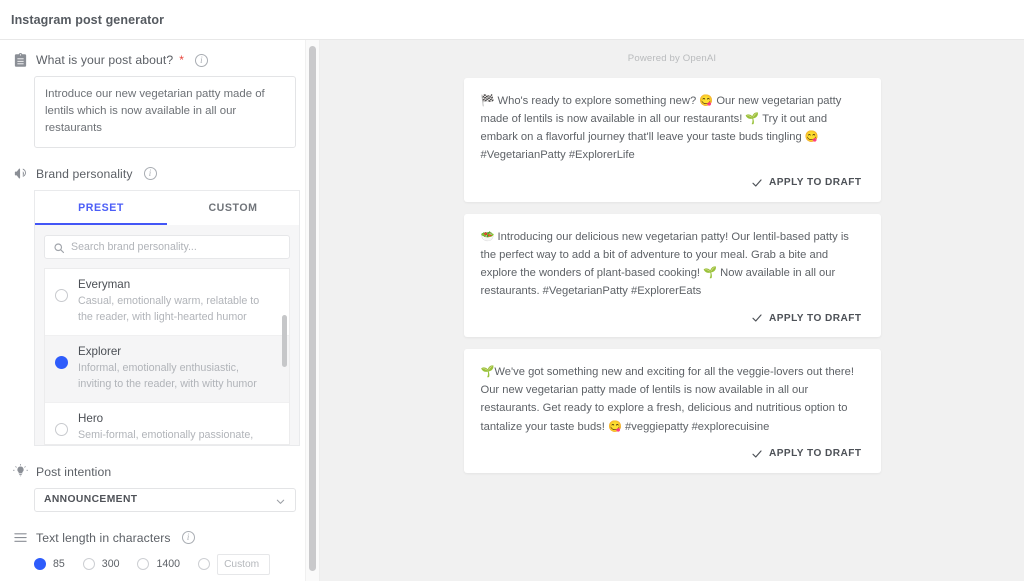 This screenshot has width=1024, height=581. What do you see at coordinates (512, 20) in the screenshot?
I see `app-titlebar: Instagram post generator` at bounding box center [512, 20].